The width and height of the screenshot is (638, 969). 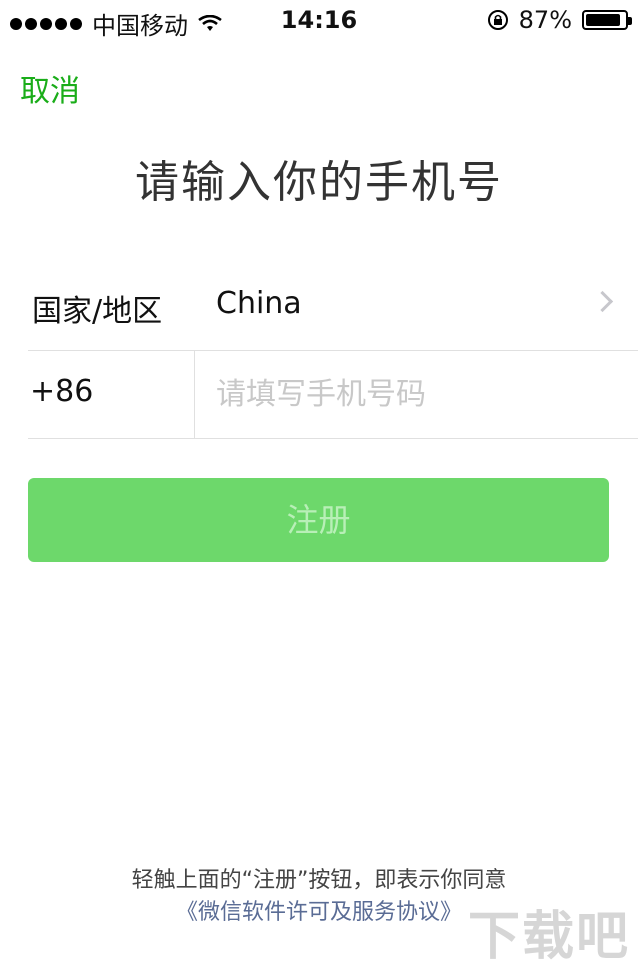 What do you see at coordinates (545, 20) in the screenshot?
I see `battery-percent: 87%` at bounding box center [545, 20].